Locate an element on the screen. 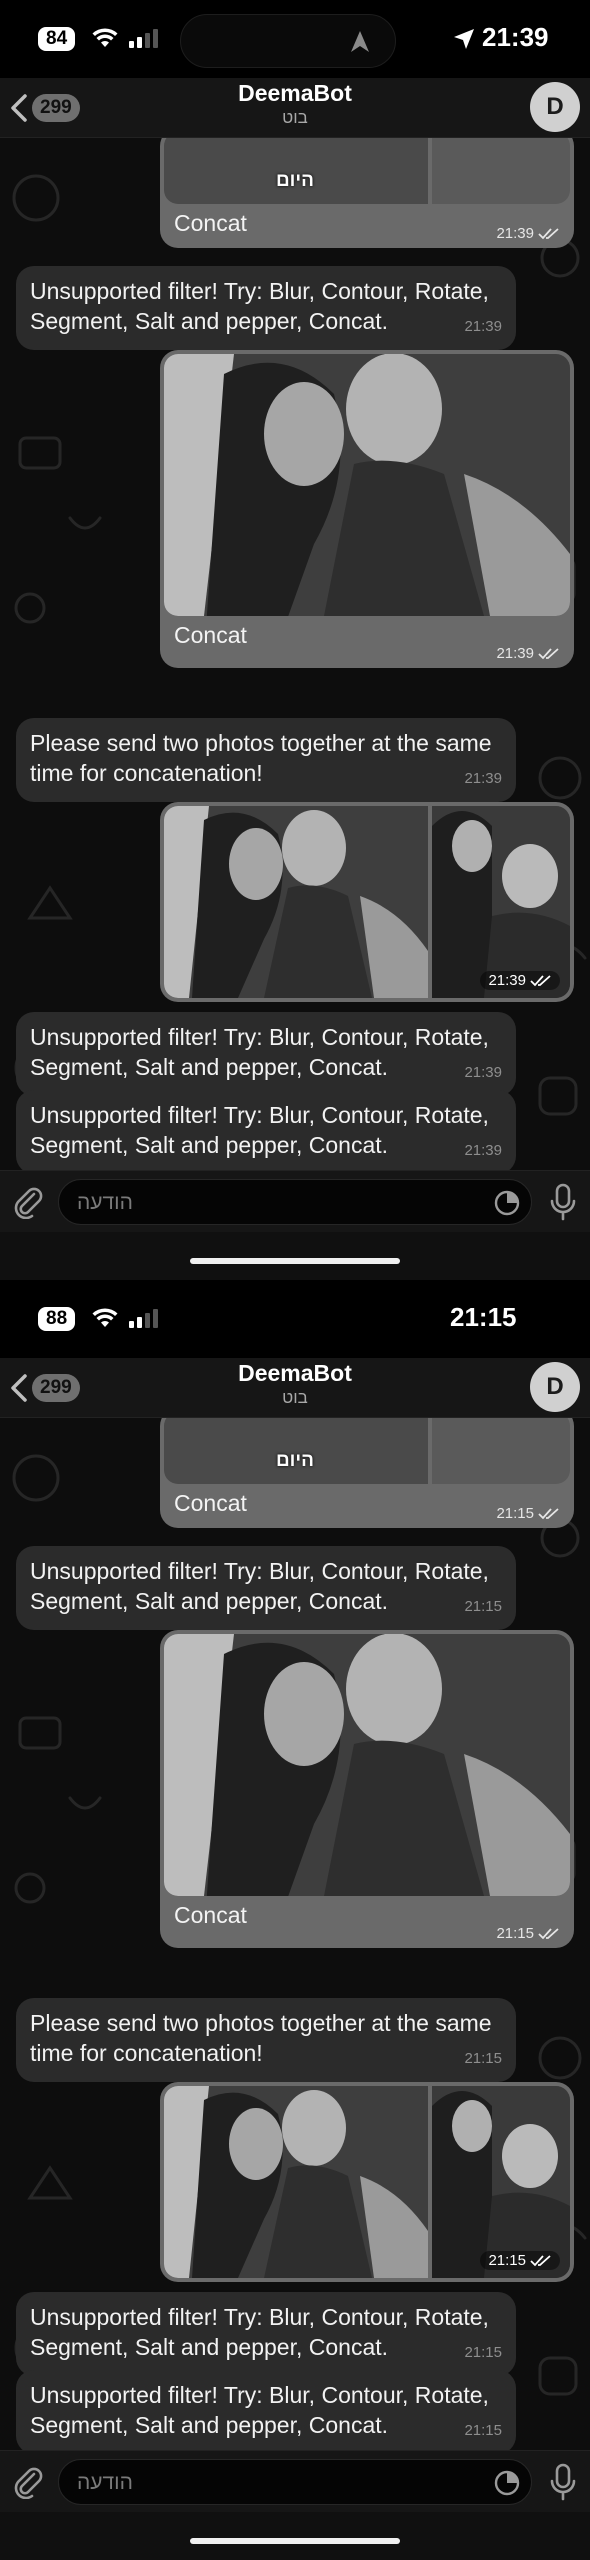 Image resolution: width=590 pixels, height=2560 pixels. concat-photo-grid: 21:39 is located at coordinates (367, 902).